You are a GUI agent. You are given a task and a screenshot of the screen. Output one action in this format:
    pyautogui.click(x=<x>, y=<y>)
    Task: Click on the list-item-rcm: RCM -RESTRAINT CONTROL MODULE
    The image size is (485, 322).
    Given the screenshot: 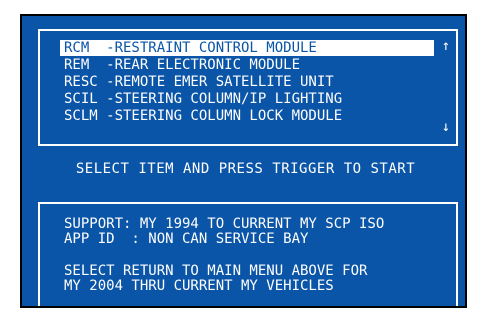 What is the action you would take?
    pyautogui.click(x=247, y=48)
    